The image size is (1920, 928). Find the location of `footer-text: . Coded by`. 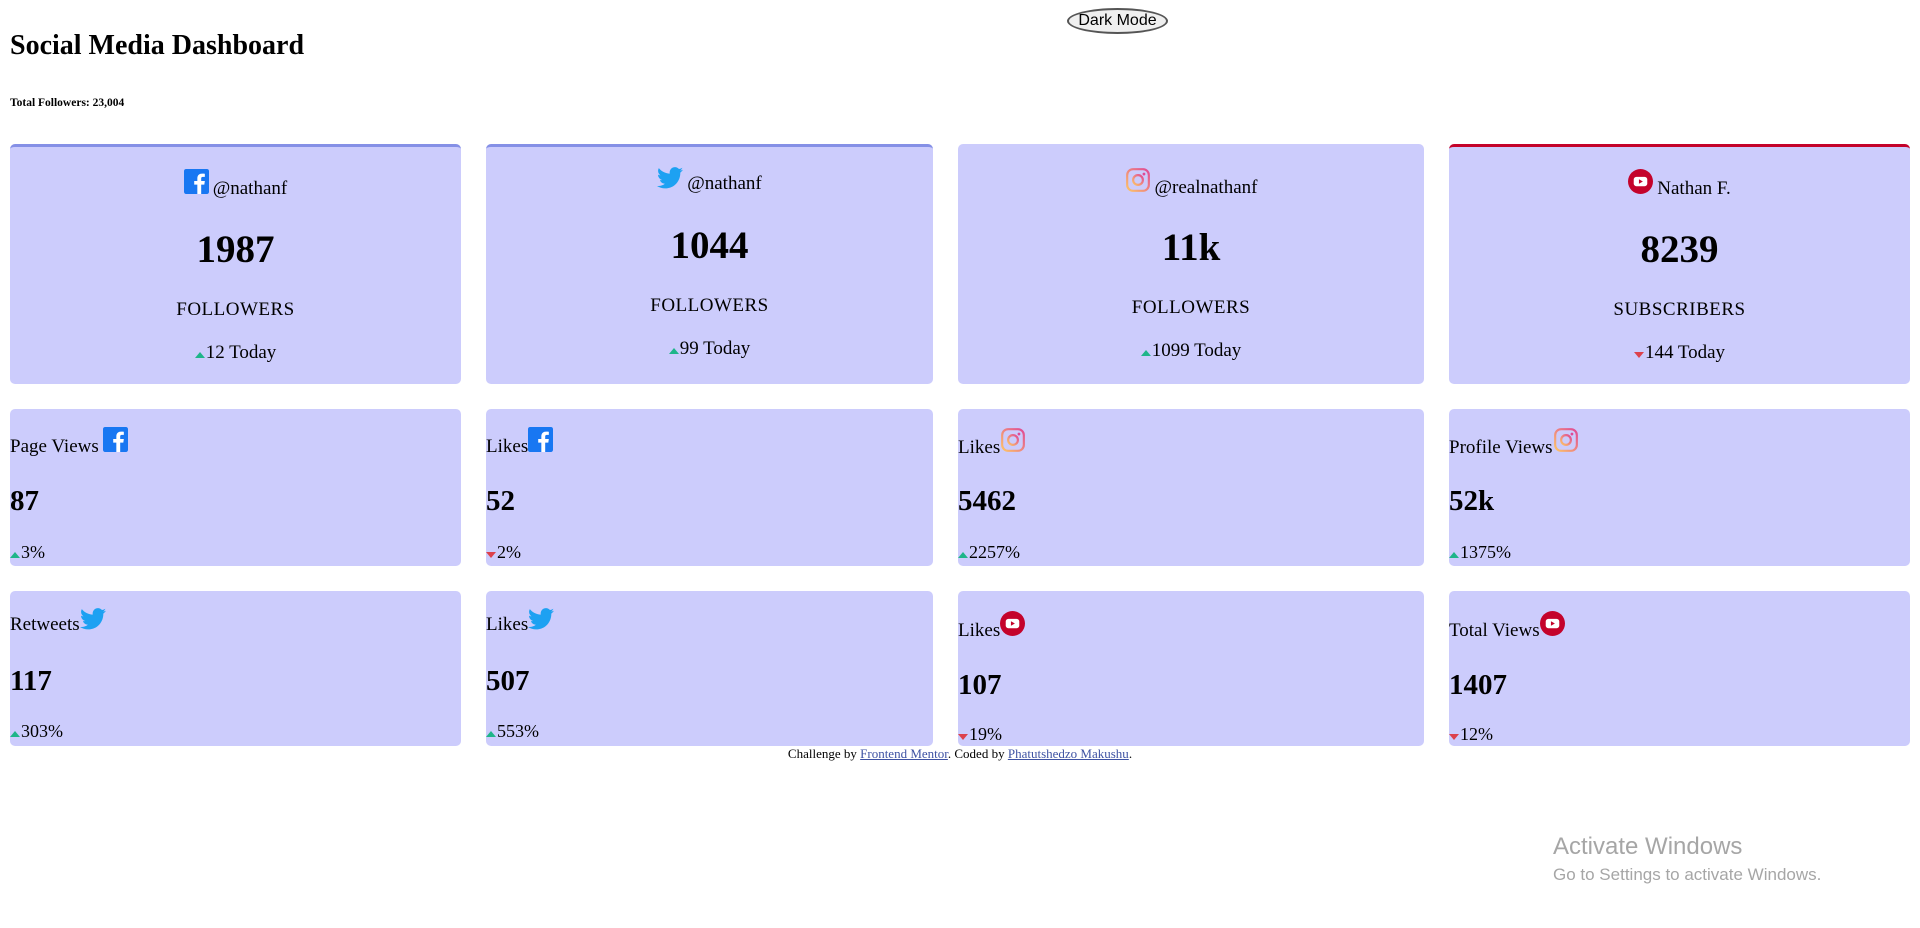

footer-text: . Coded by is located at coordinates (977, 753).